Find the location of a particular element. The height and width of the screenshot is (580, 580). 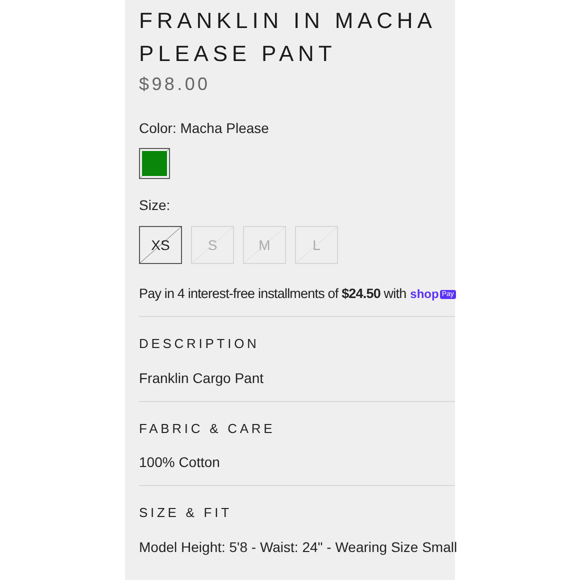

section-heading: FABRIC & CARE is located at coordinates (207, 429).